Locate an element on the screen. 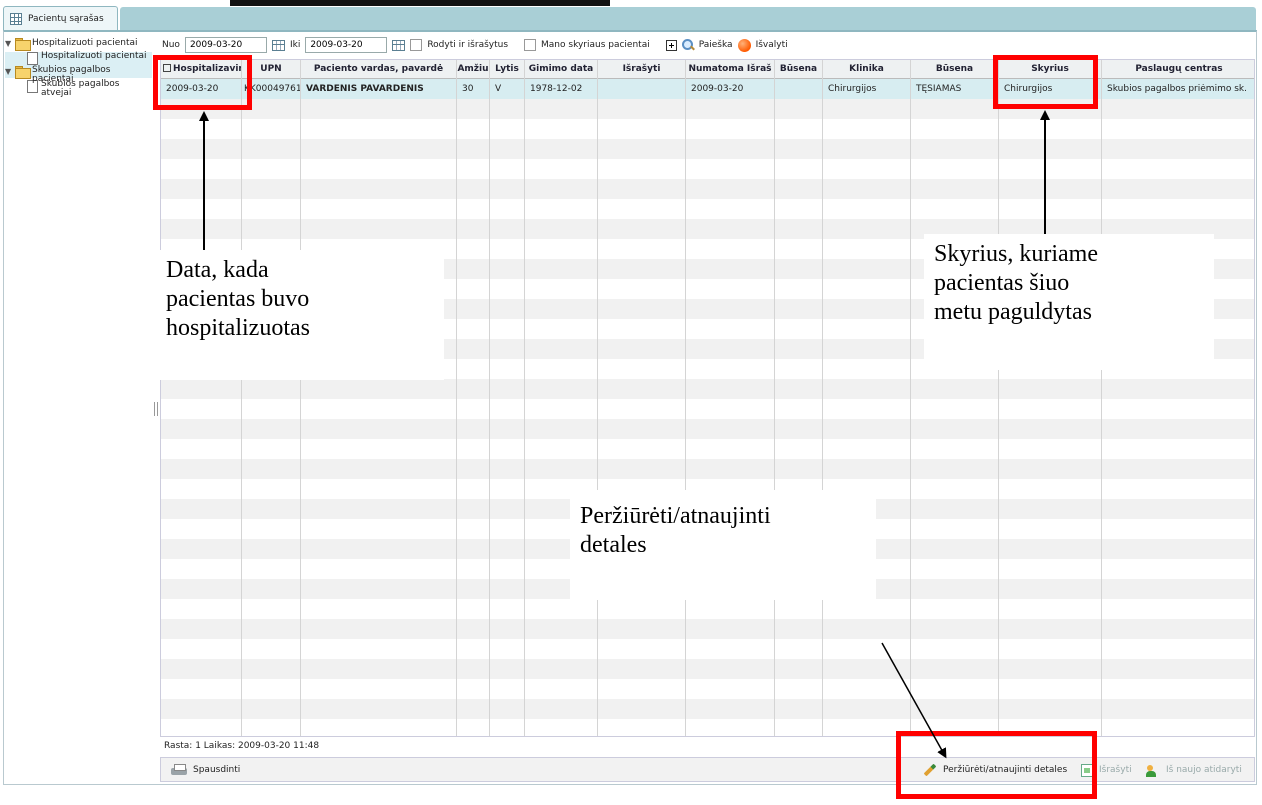 This screenshot has height=805, width=1262. to-date-input is located at coordinates (346, 45).